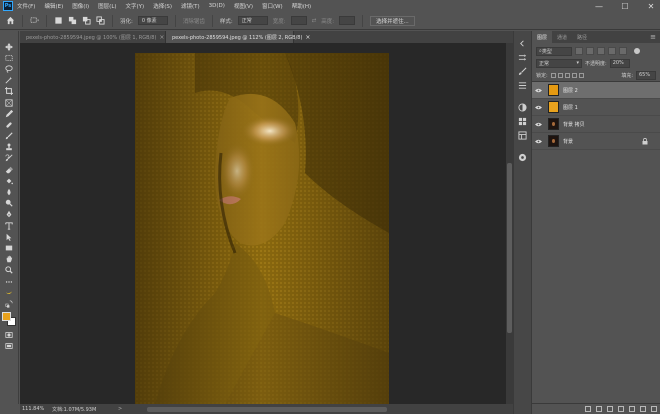 The height and width of the screenshot is (414, 660). I want to click on eraser-tool-icon, so click(9, 169).